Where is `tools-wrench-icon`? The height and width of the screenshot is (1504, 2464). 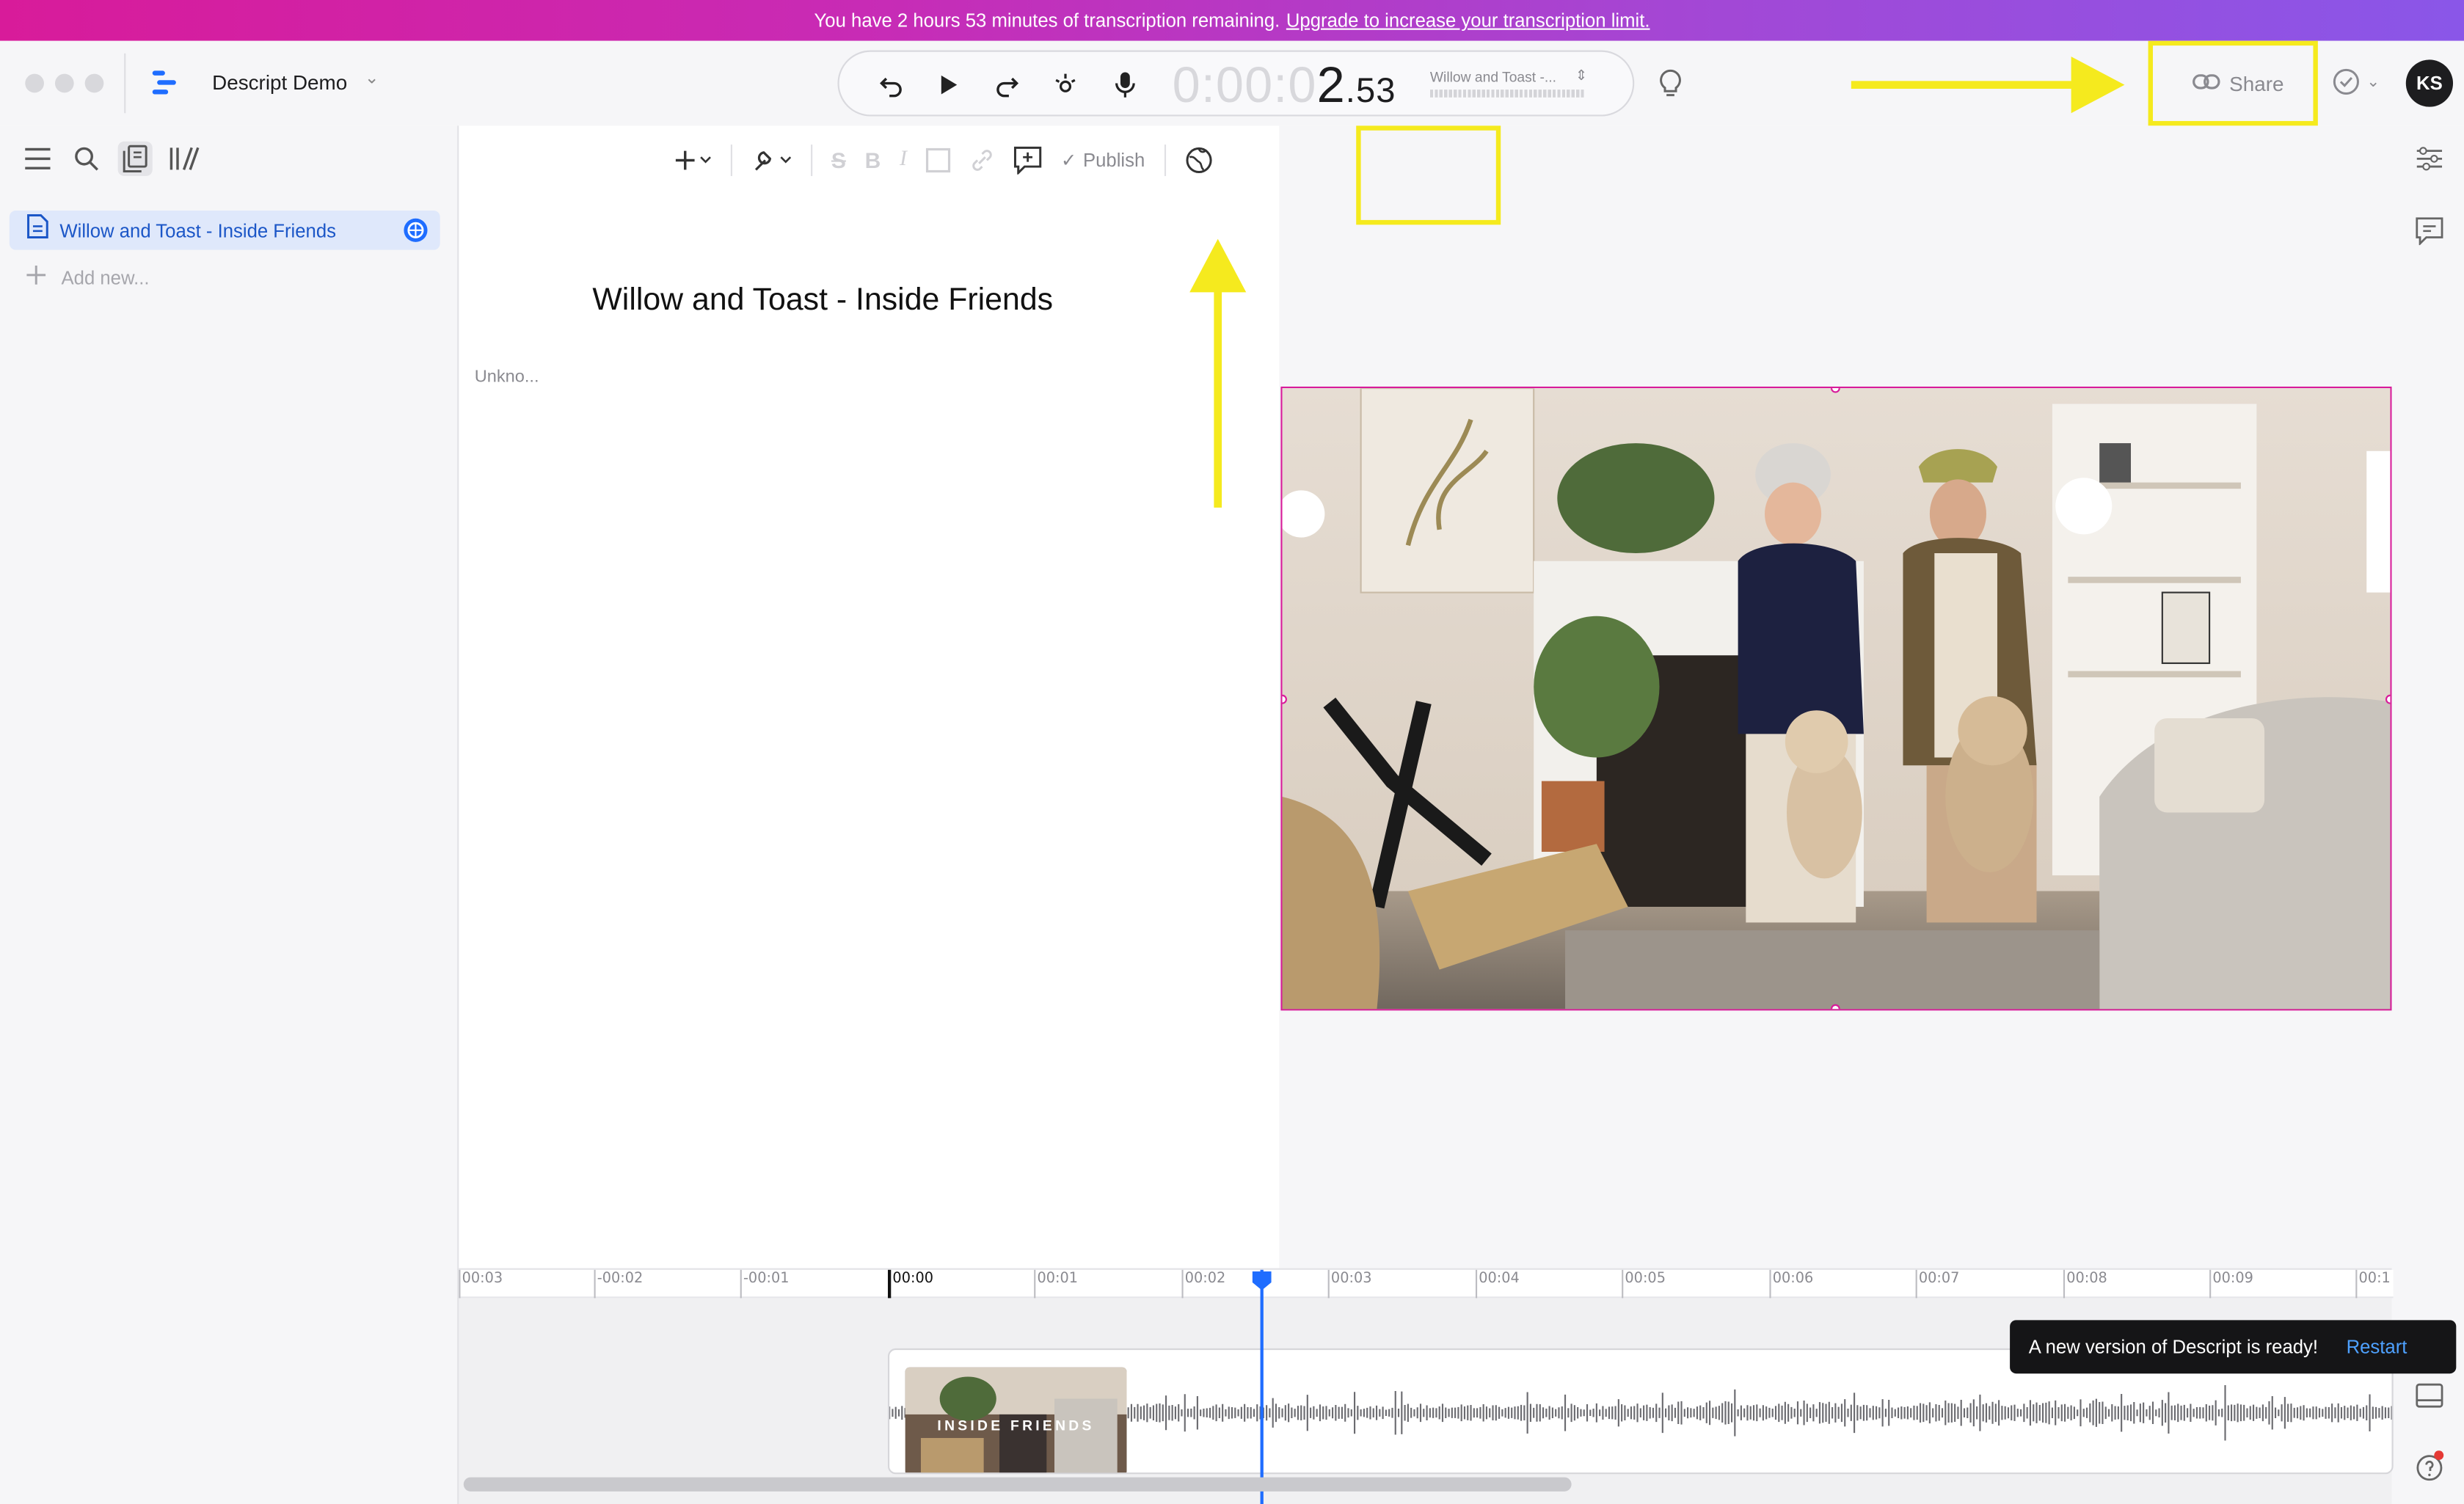 tools-wrench-icon is located at coordinates (771, 160).